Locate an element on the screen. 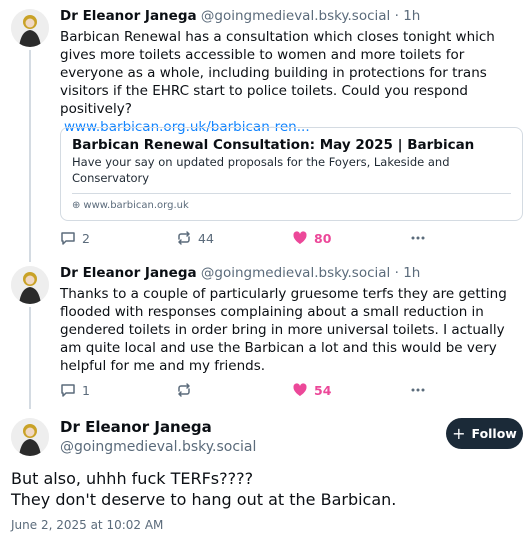 The width and height of the screenshot is (524, 539). globe-icon: ⊕ is located at coordinates (76, 205).